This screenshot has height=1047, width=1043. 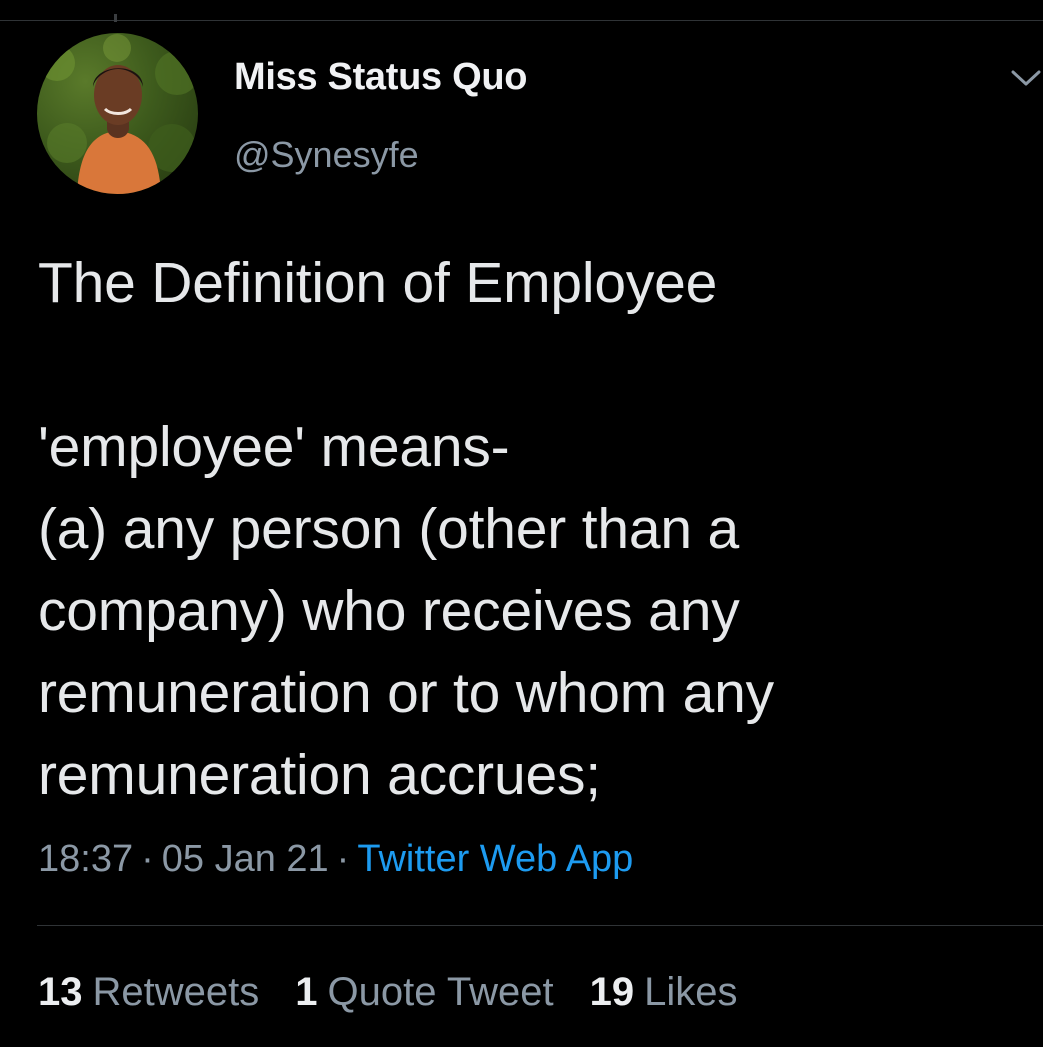 I want to click on avatar, so click(x=117, y=113).